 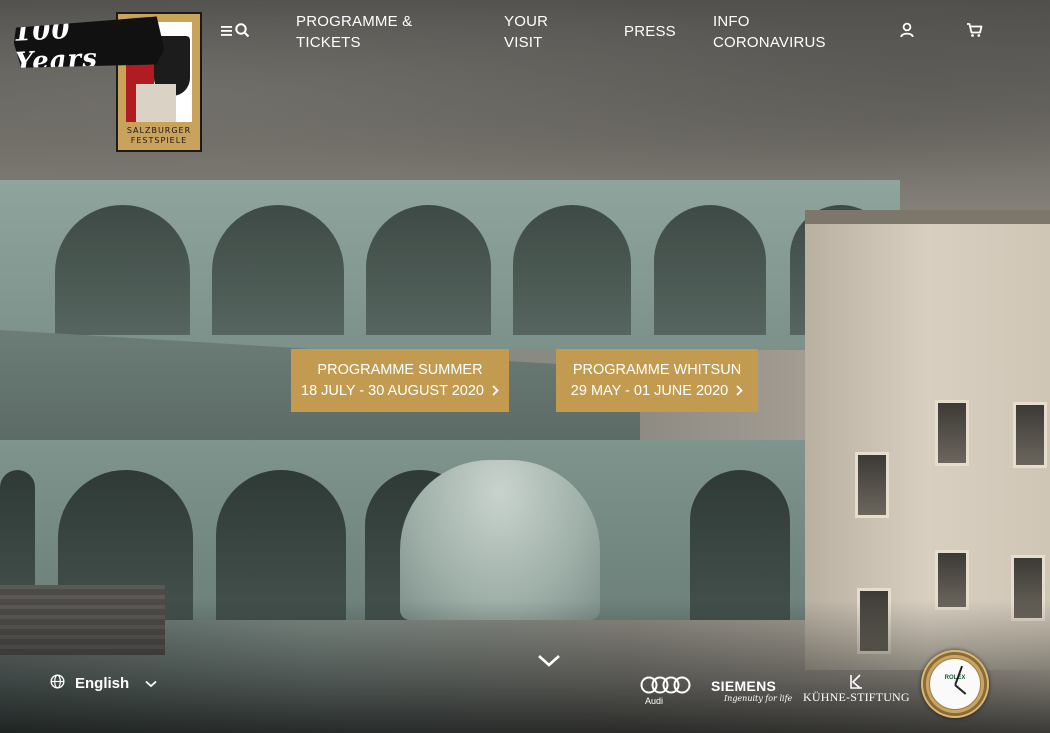 I want to click on search-icon, so click(x=242, y=33).